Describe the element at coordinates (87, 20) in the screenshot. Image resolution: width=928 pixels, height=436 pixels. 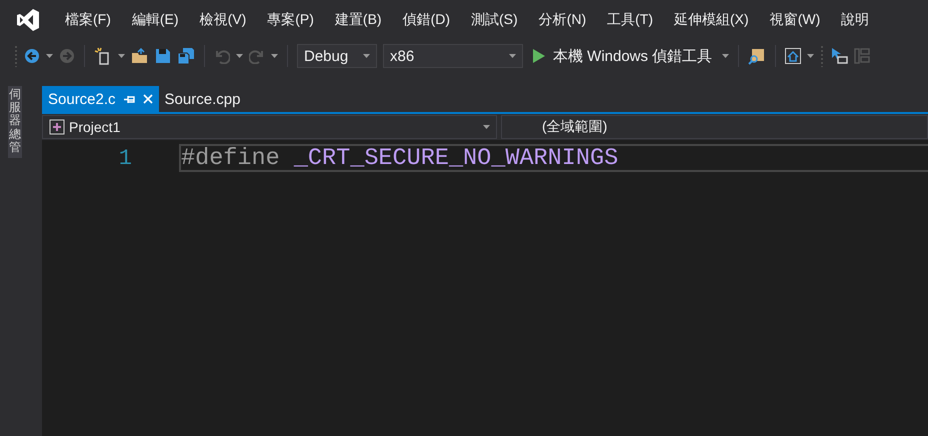
I see `menu-item: 檔案(F)` at that location.